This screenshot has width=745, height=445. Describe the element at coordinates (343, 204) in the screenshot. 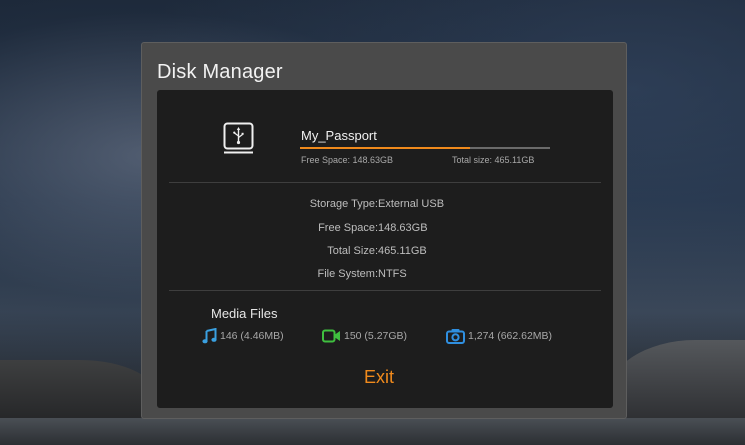

I see `detail-label: Storage Type:` at that location.